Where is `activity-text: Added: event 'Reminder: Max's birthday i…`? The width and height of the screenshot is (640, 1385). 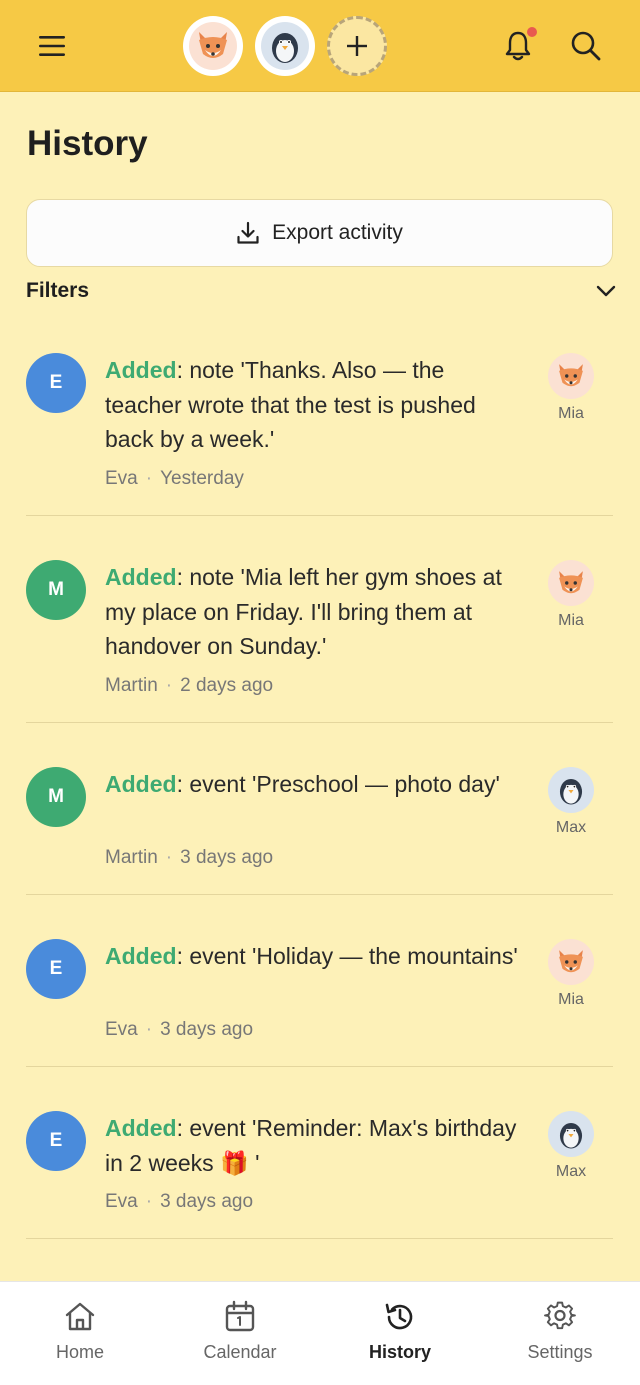 activity-text: Added: event 'Reminder: Max's birthday i… is located at coordinates (315, 1145).